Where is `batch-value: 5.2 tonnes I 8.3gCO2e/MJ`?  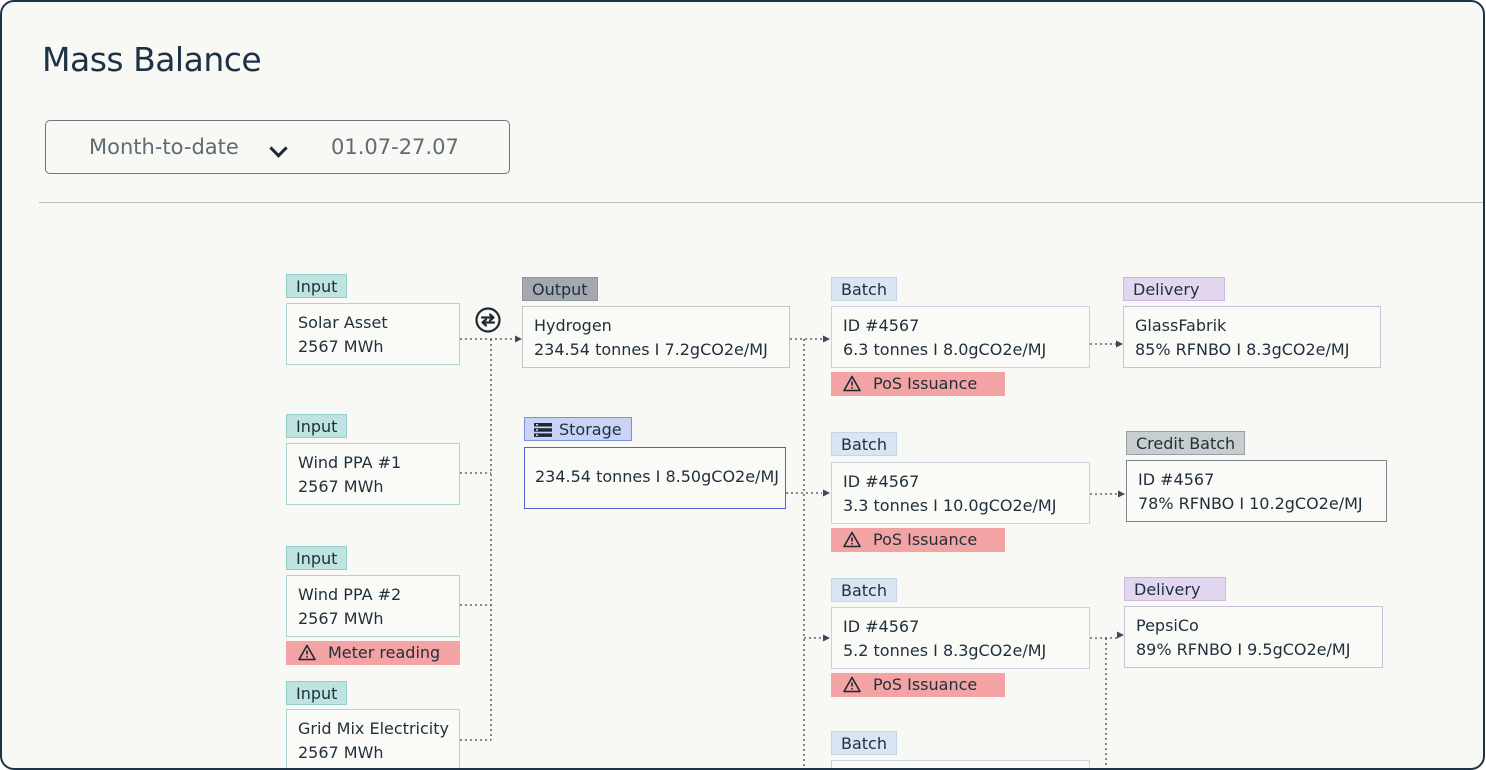 batch-value: 5.2 tonnes I 8.3gCO2e/MJ is located at coordinates (945, 650).